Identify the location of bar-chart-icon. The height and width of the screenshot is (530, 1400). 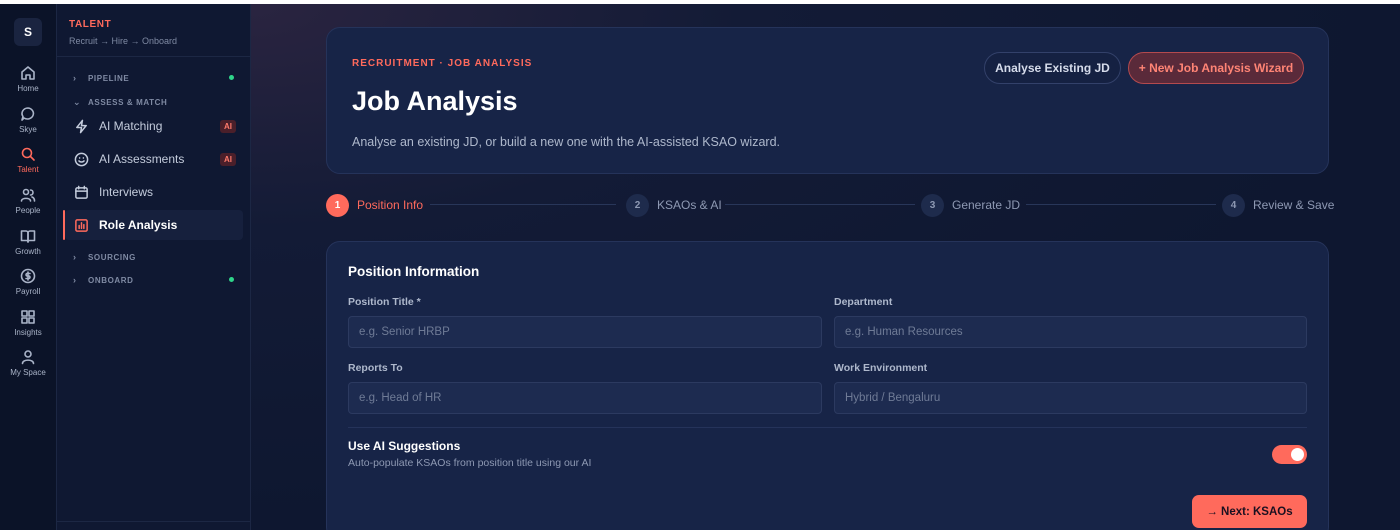
(81, 225).